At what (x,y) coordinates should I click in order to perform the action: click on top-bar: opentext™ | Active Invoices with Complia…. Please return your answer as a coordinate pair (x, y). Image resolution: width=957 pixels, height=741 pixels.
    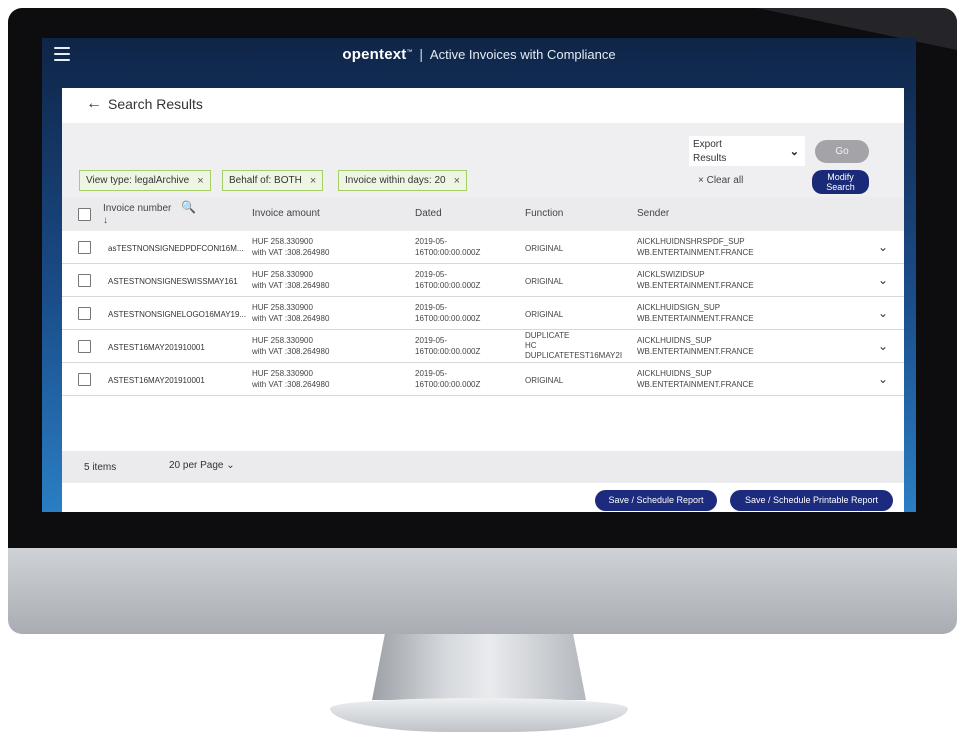
    Looking at the image, I should click on (479, 55).